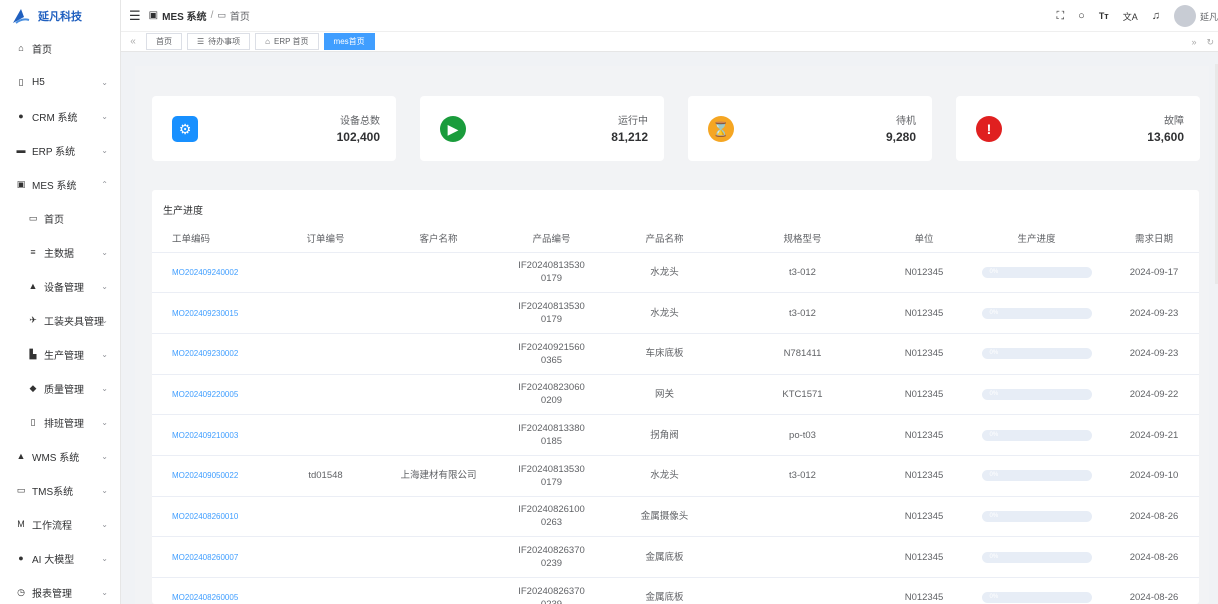 The image size is (1218, 604). I want to click on search-icon: ○, so click(1081, 16).